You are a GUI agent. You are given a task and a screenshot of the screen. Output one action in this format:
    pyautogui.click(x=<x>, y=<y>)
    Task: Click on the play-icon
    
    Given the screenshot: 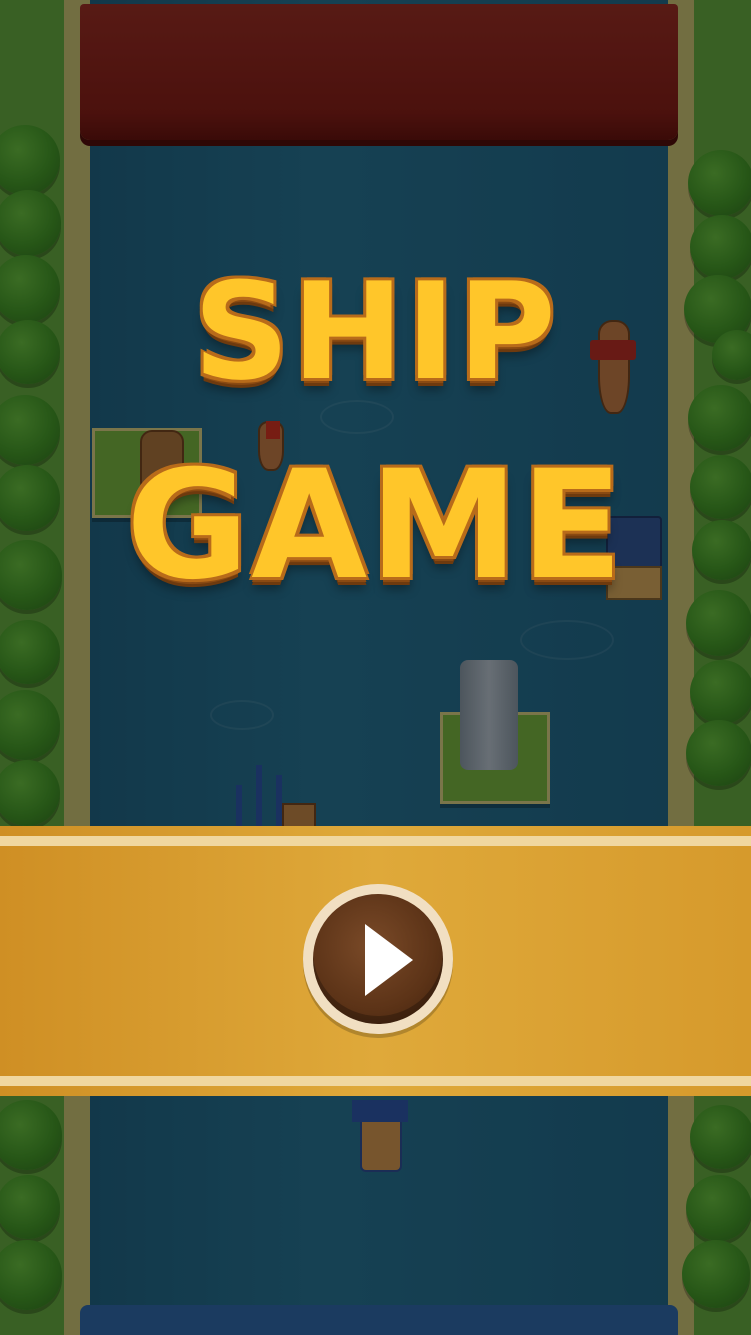 What is the action you would take?
    pyautogui.click(x=389, y=960)
    